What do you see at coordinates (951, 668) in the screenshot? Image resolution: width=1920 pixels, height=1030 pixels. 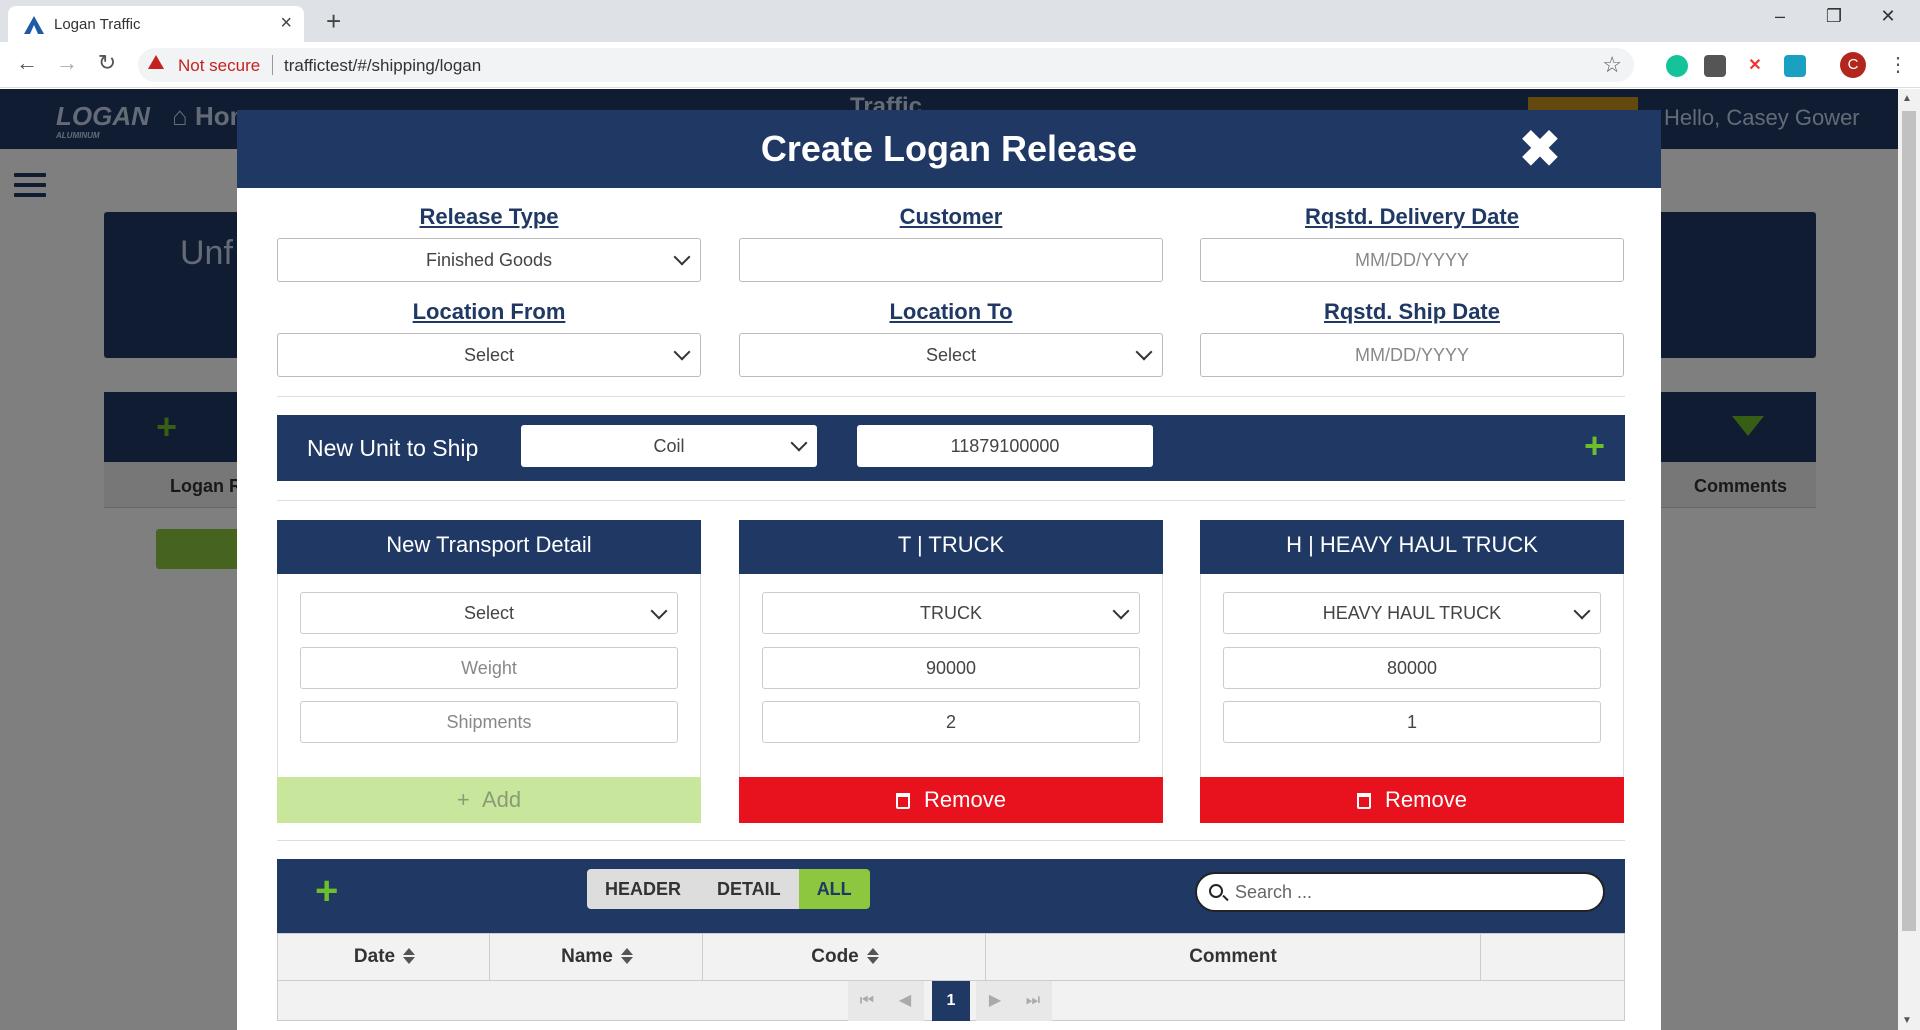 I see `weight-input: 90000` at bounding box center [951, 668].